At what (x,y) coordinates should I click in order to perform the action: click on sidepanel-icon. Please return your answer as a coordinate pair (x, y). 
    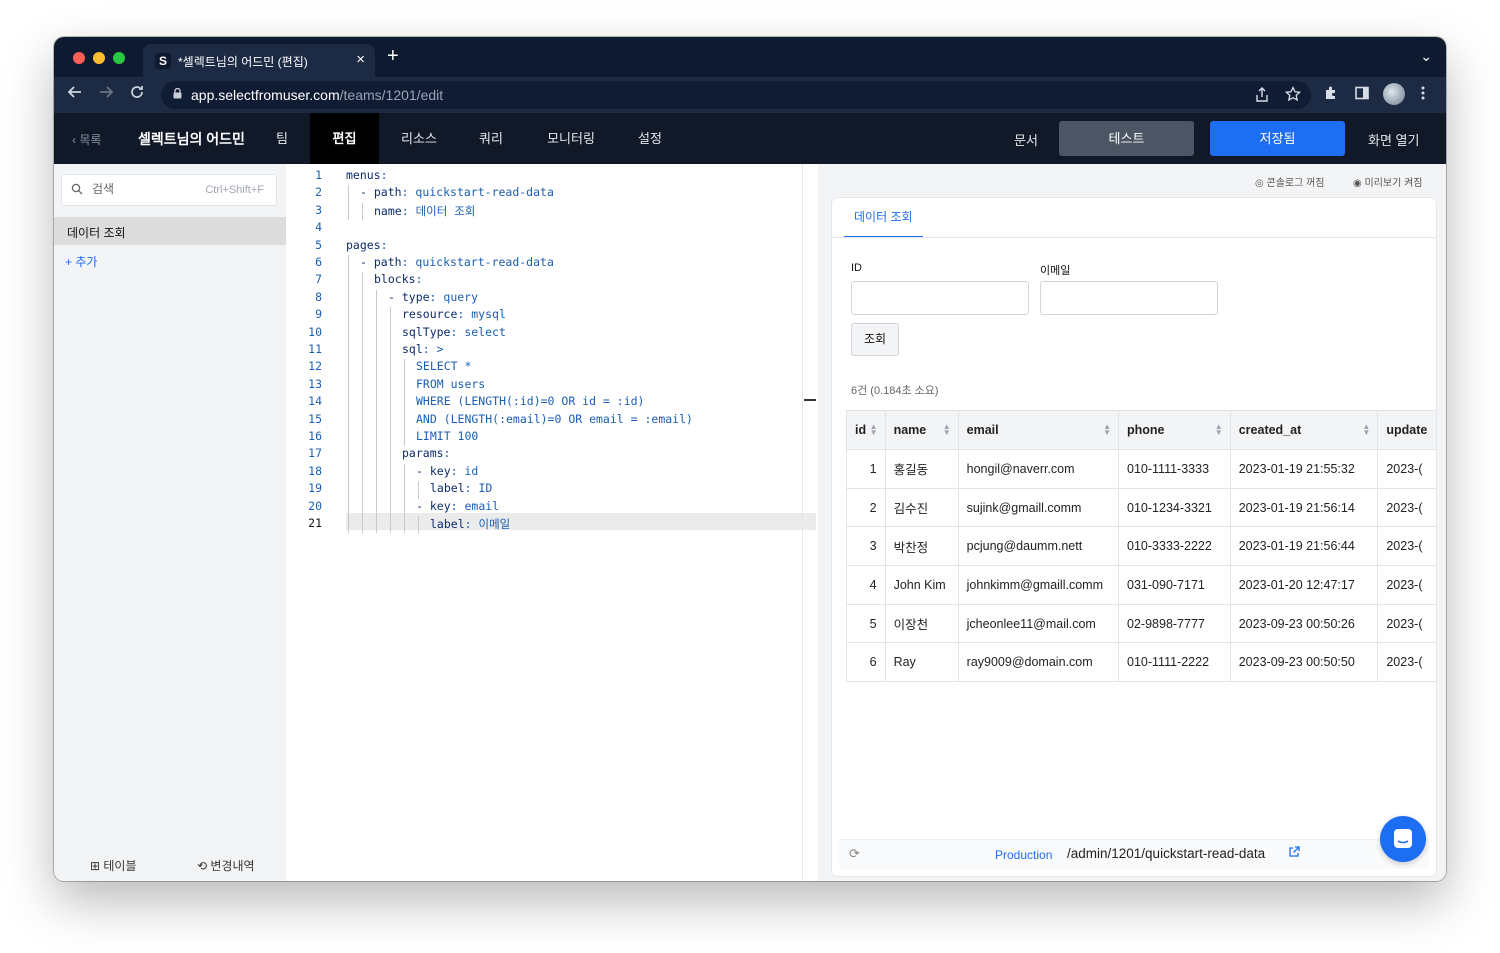
    Looking at the image, I should click on (1362, 95).